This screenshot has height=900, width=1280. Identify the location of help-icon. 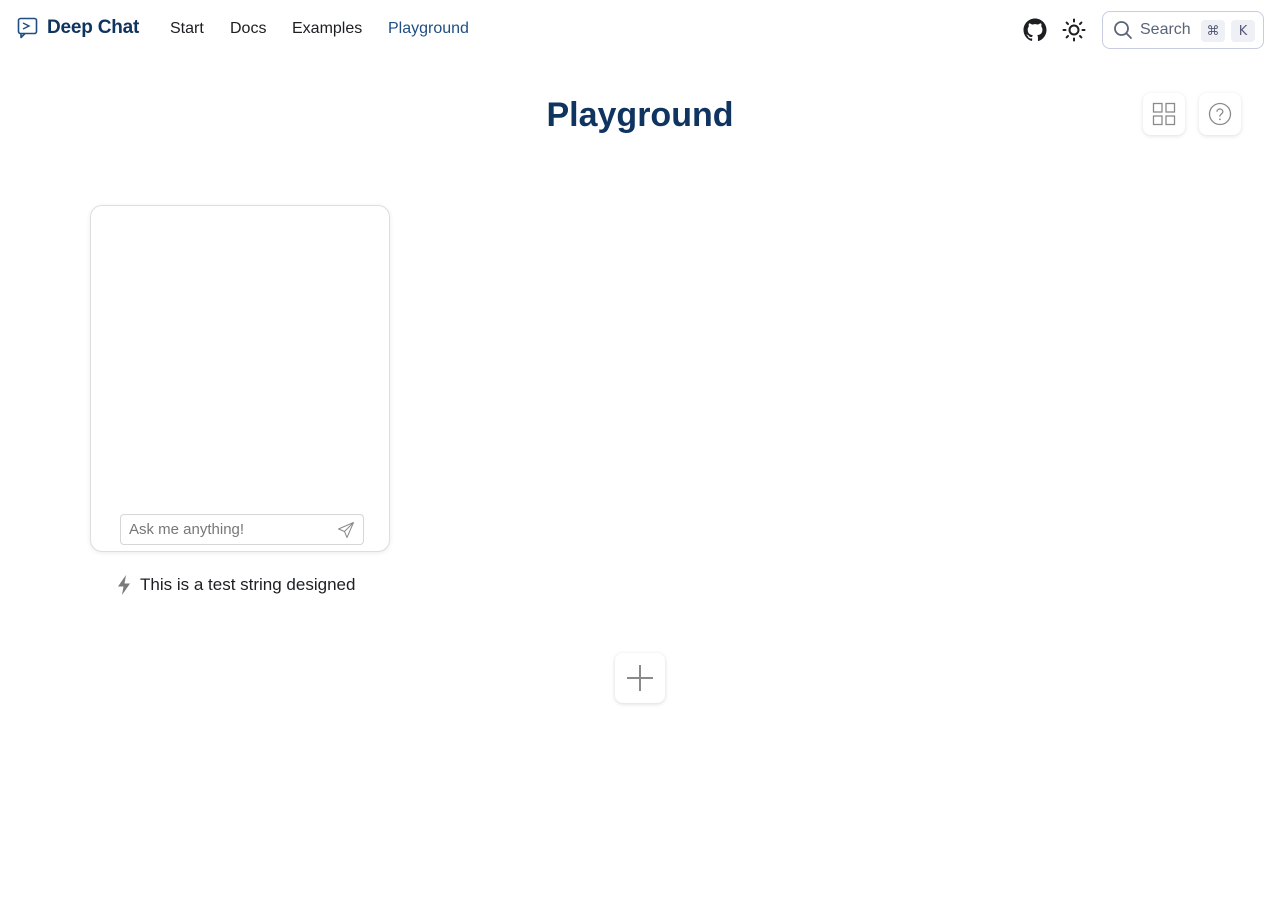
(1220, 114).